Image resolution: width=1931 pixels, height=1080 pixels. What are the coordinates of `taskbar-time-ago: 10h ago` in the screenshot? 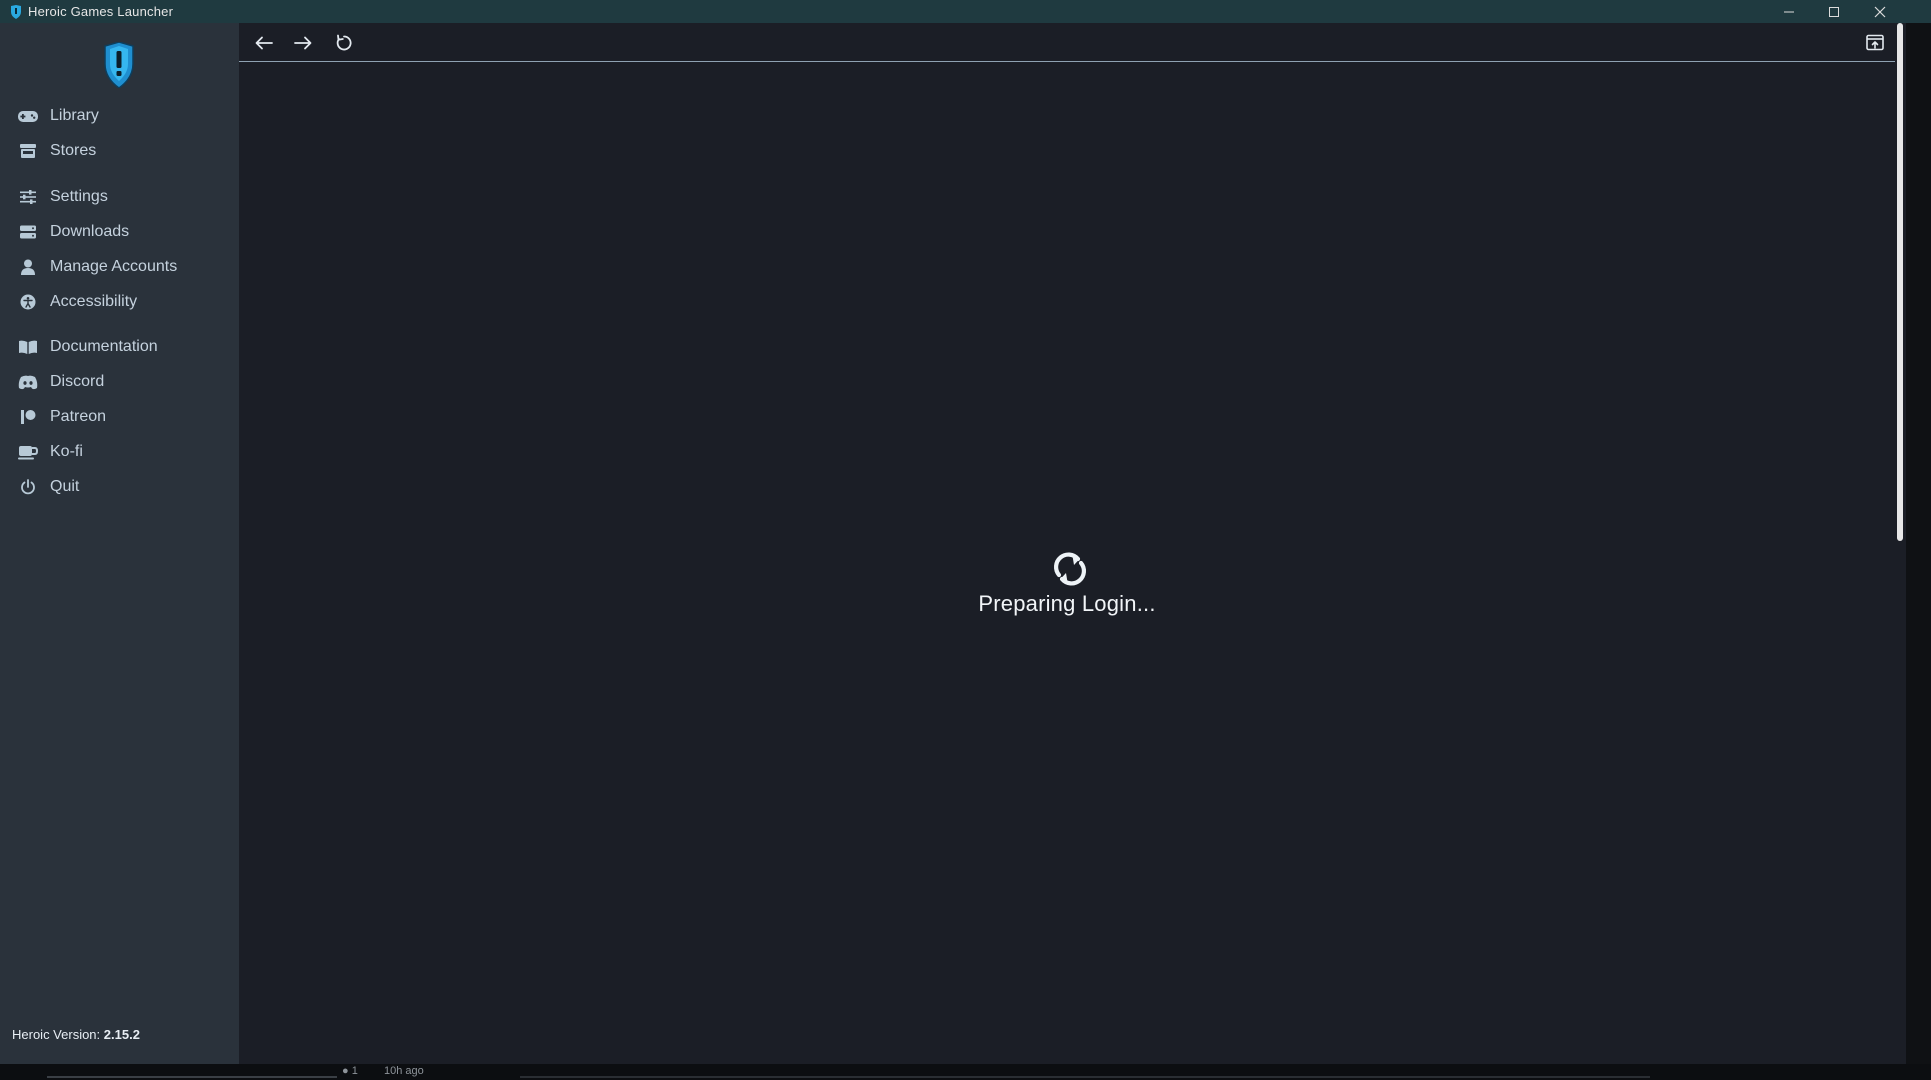 It's located at (404, 1071).